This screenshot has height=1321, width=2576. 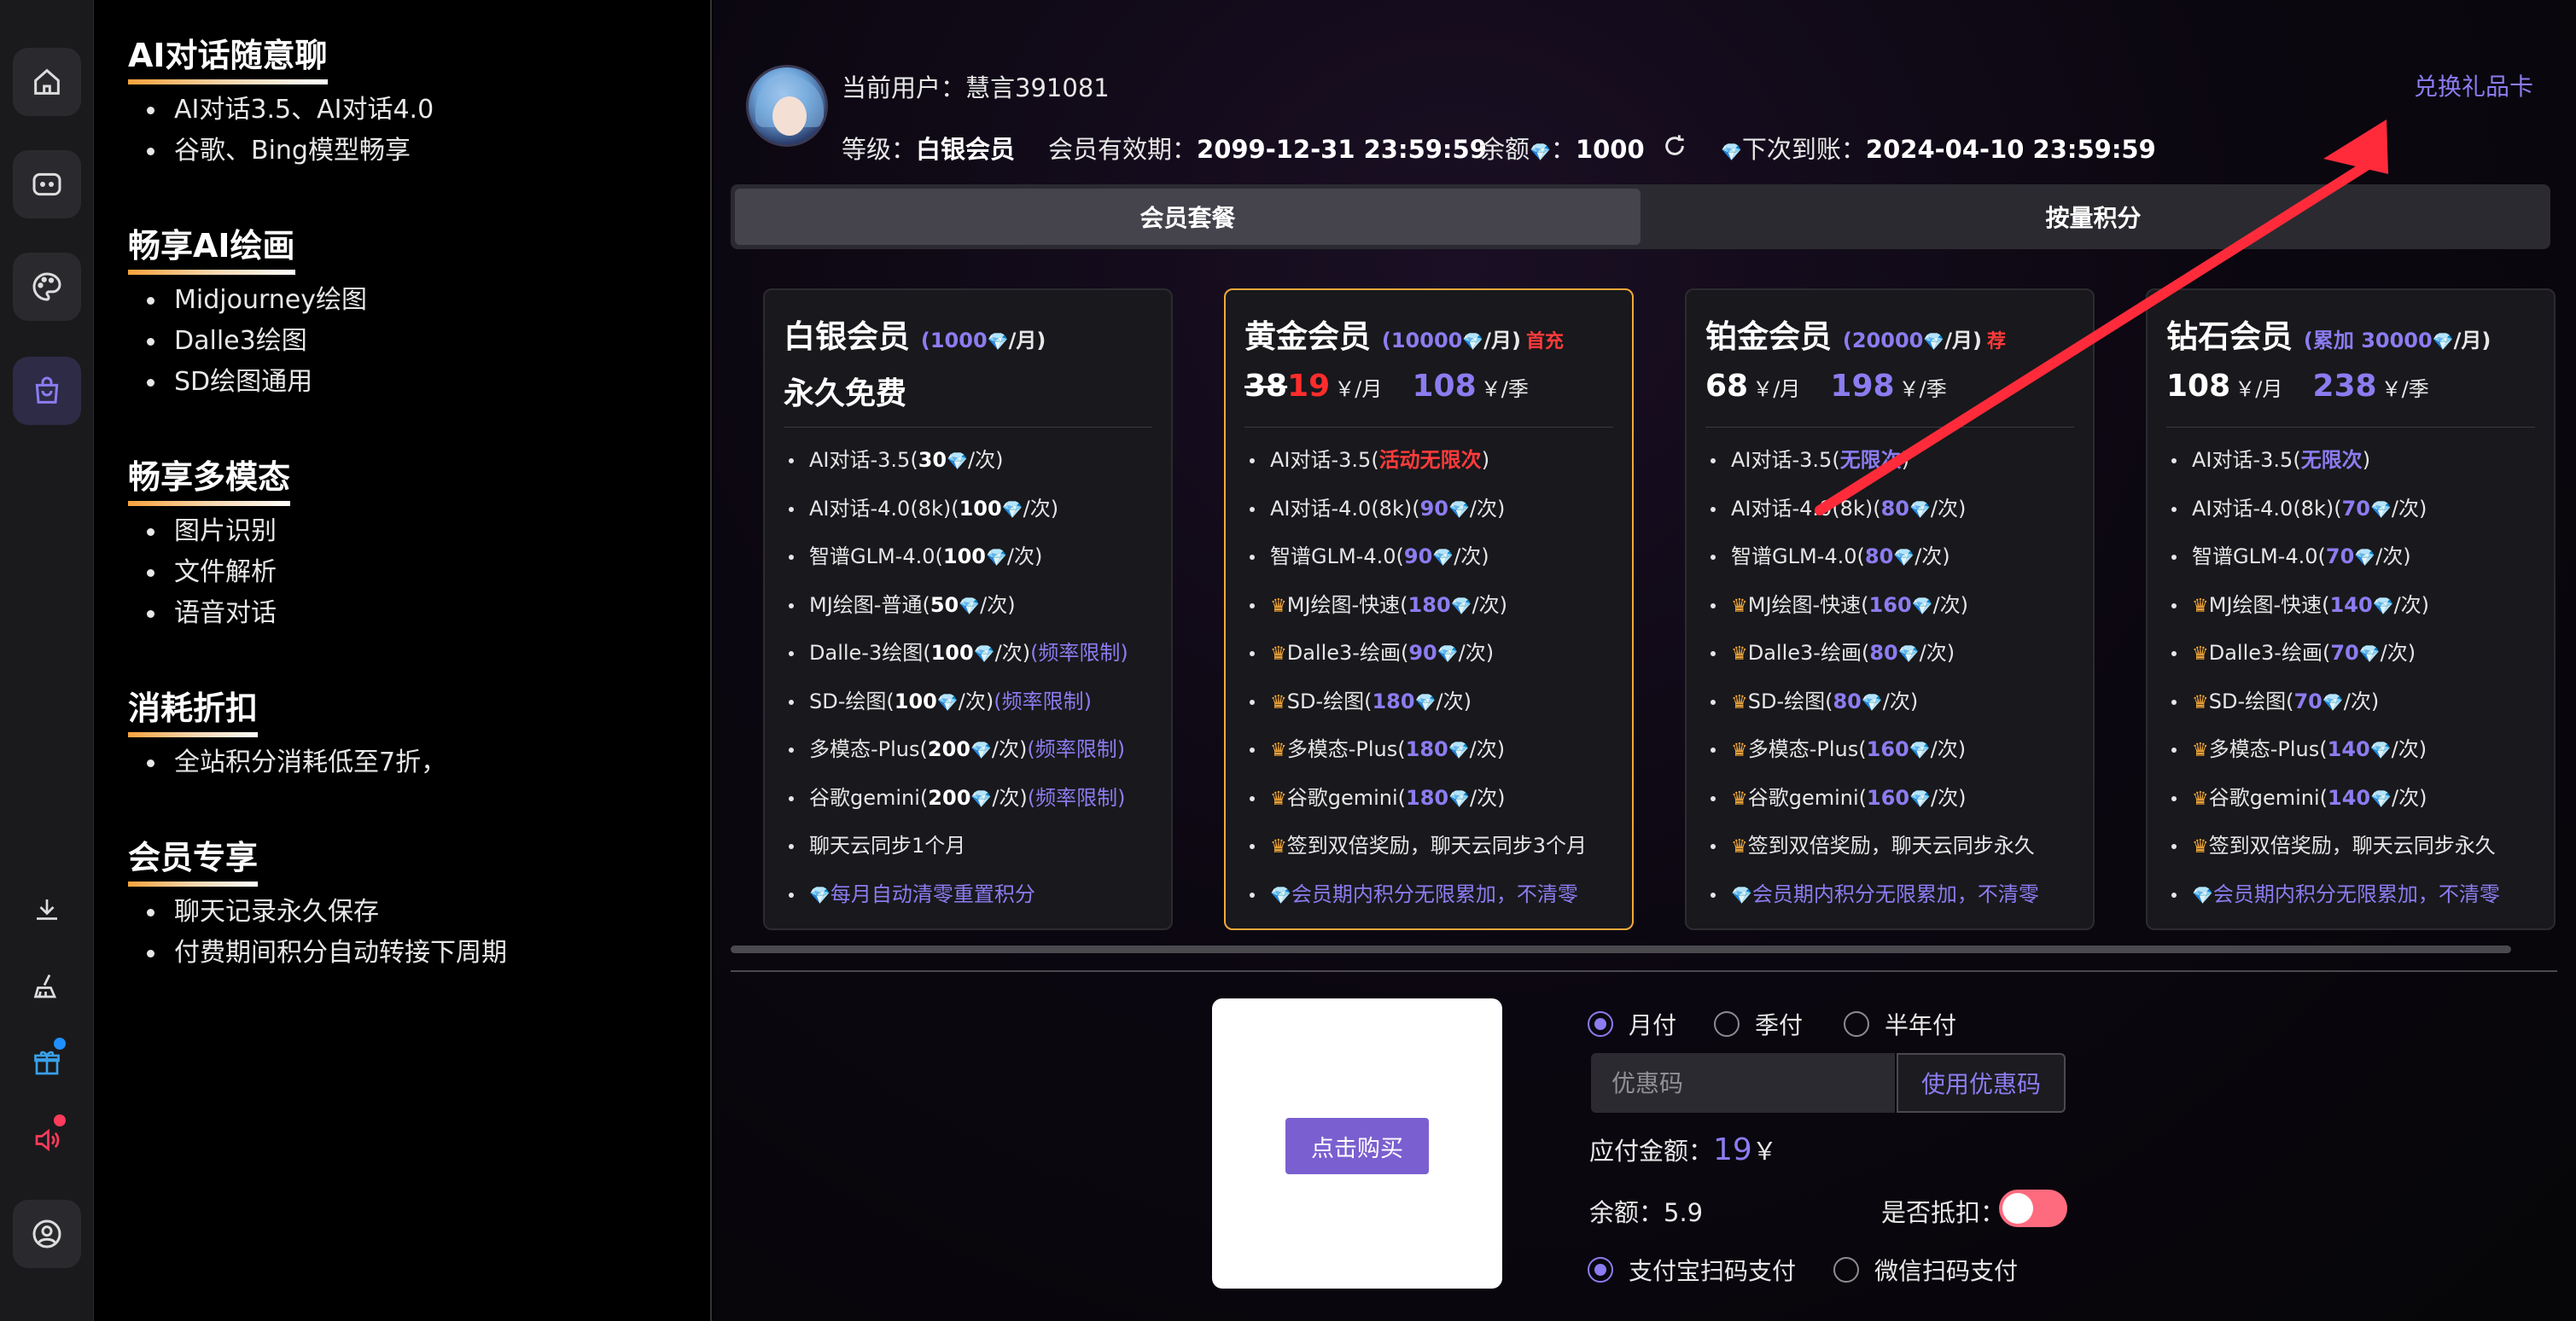 I want to click on feature-cost: 50, so click(x=944, y=604).